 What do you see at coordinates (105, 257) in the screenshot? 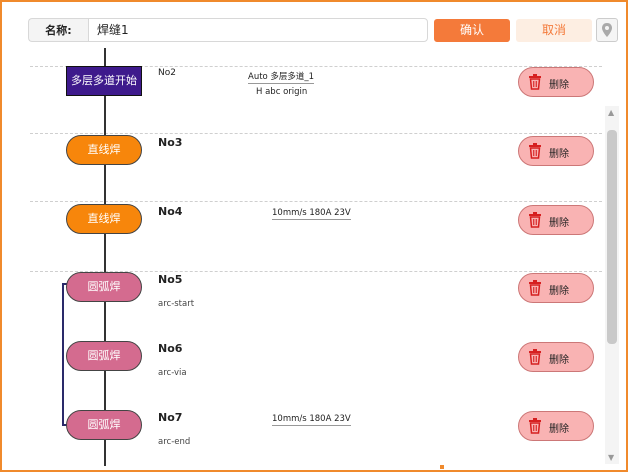
I see `timeline-spine` at bounding box center [105, 257].